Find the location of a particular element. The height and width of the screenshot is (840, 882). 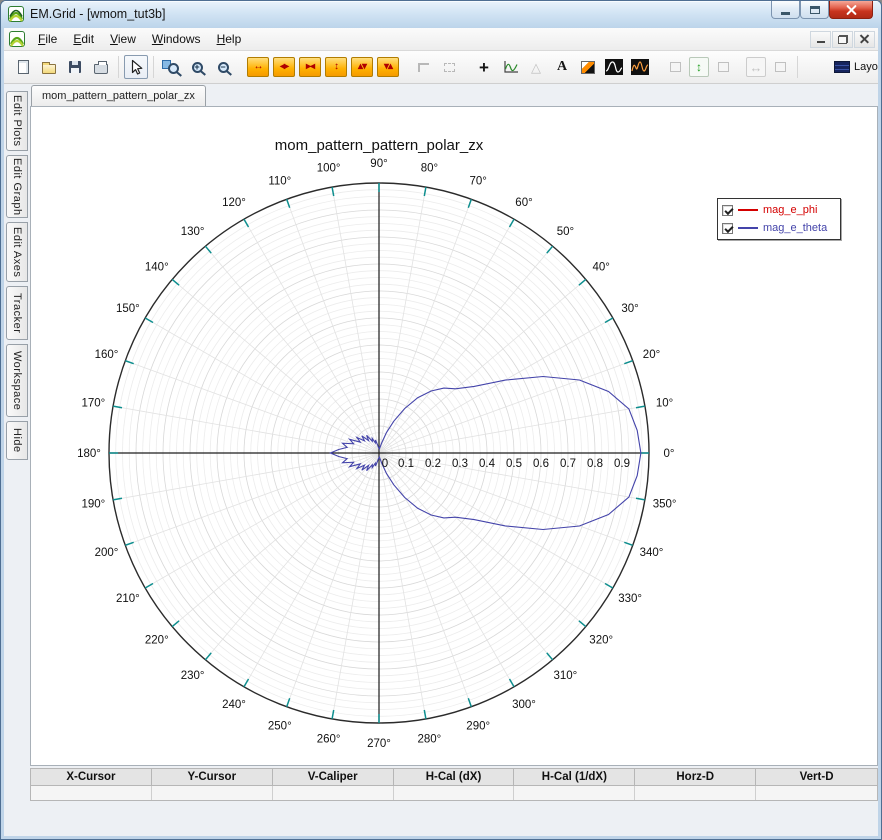

frame-b-button is located at coordinates (723, 67).